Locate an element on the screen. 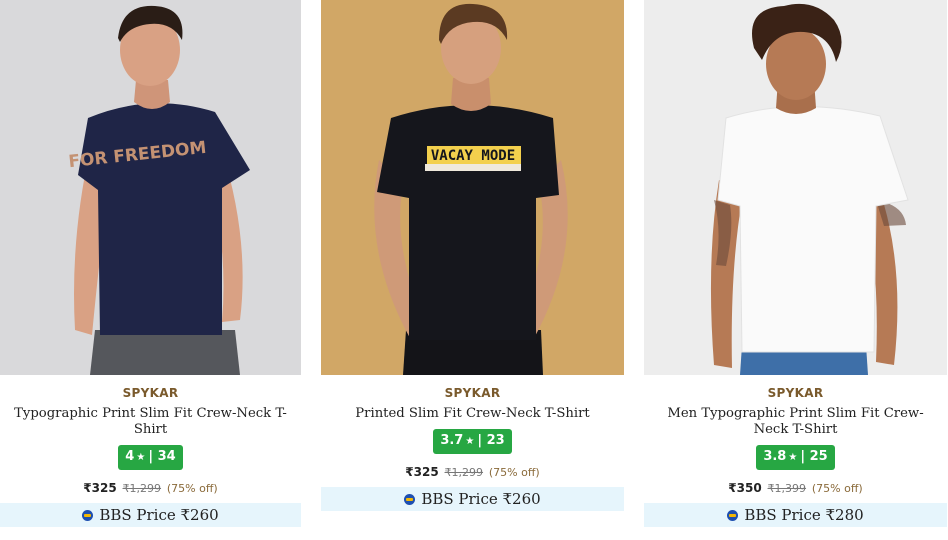 The image size is (948, 540). rating-count: 34 is located at coordinates (166, 456).